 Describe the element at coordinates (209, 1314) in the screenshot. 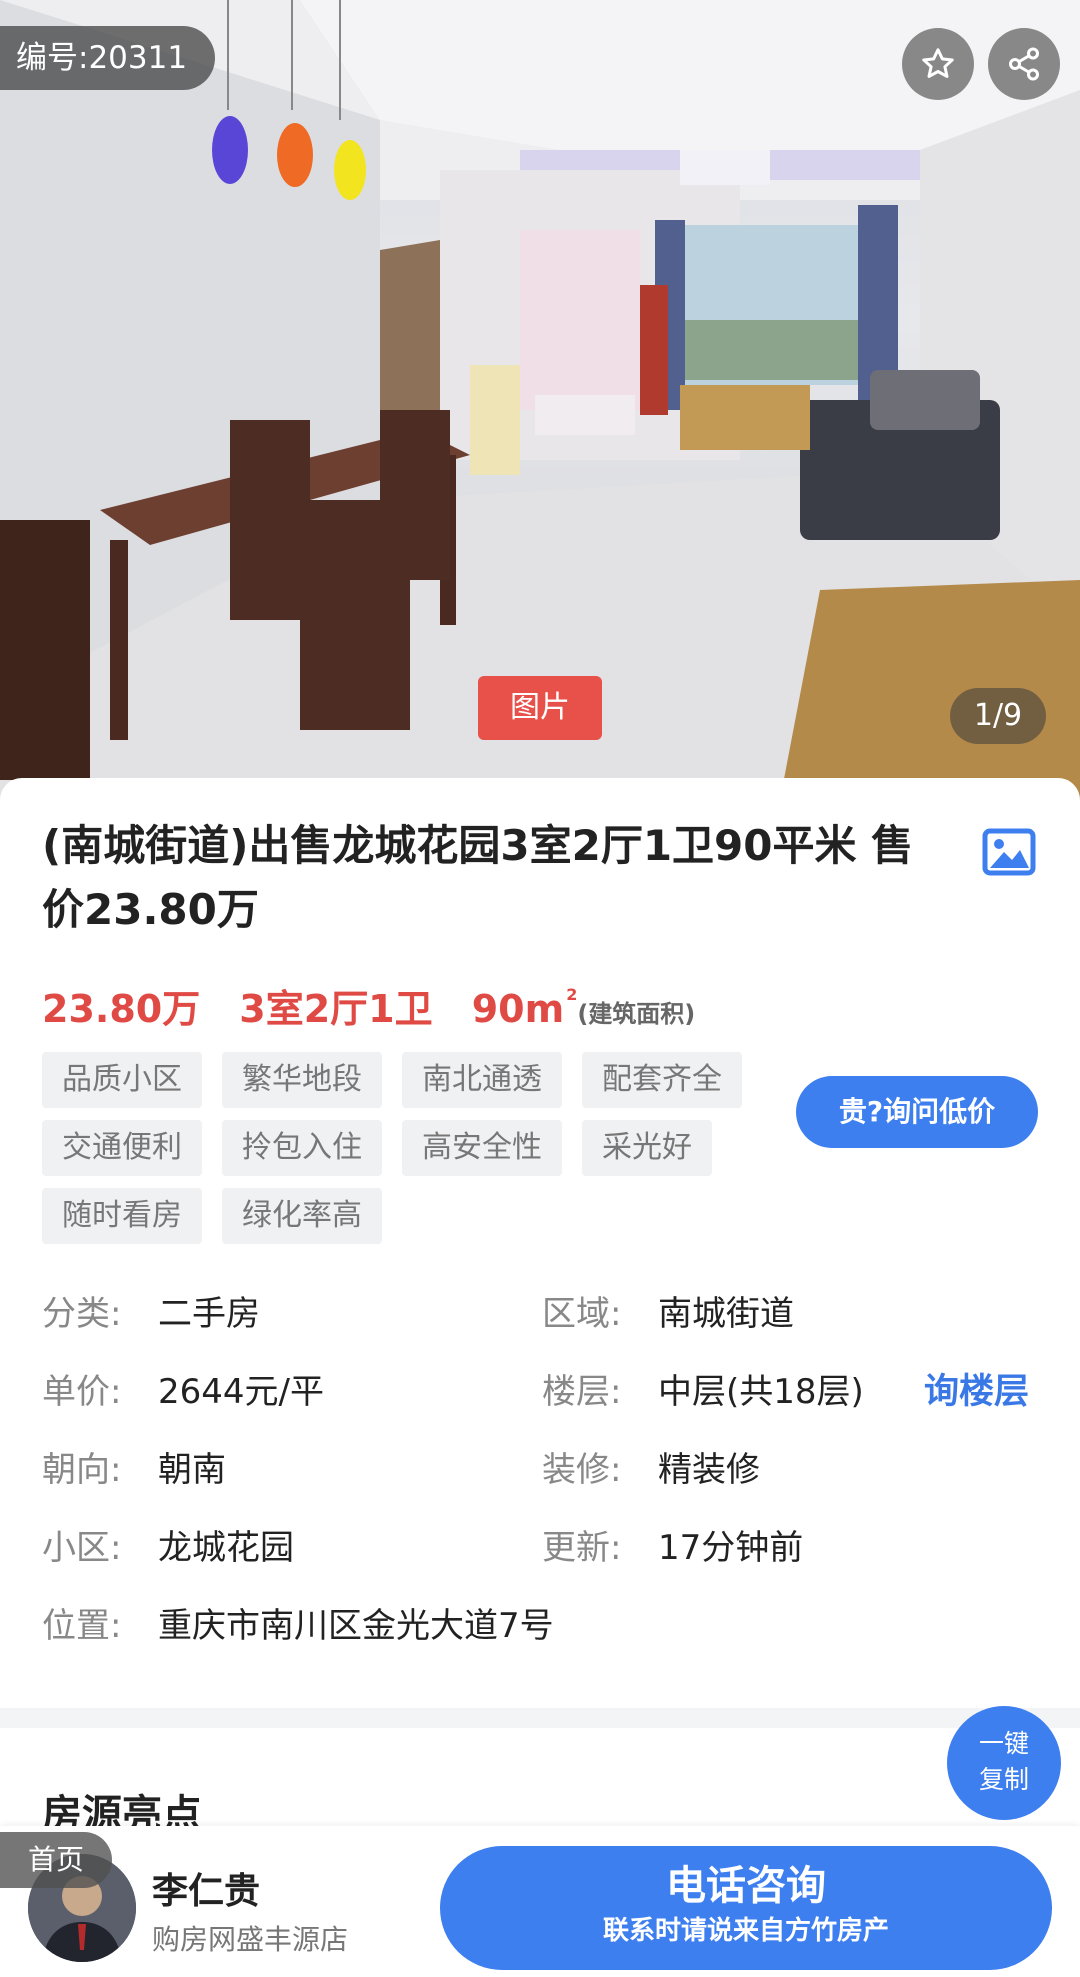

I see `category-value: 二手房` at that location.